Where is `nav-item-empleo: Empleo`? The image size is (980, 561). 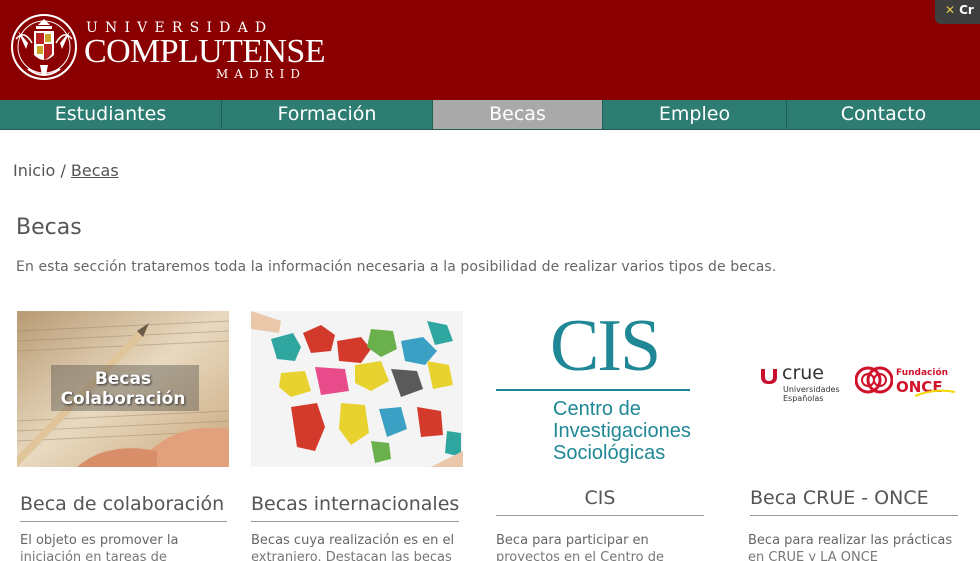
nav-item-empleo: Empleo is located at coordinates (695, 114).